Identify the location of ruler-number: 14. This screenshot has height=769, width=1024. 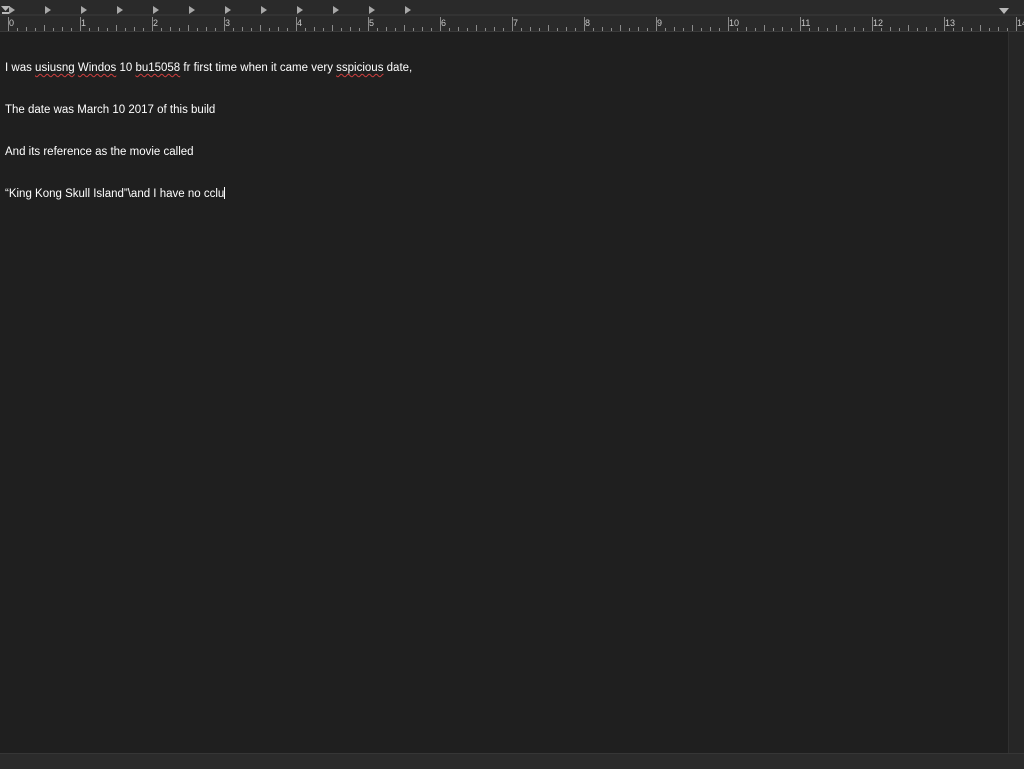
(1020, 23).